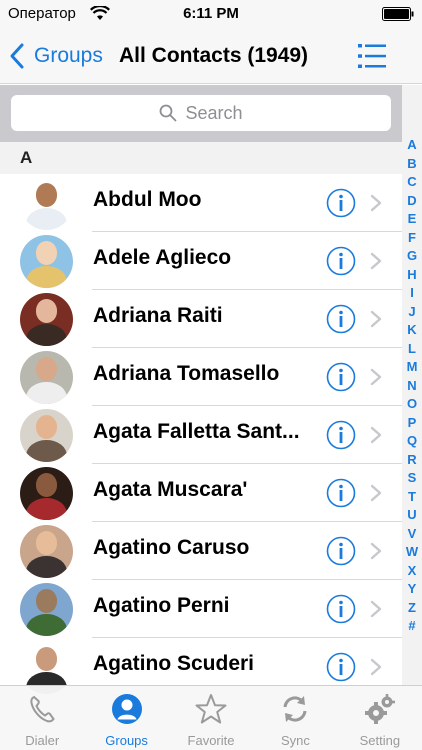  Describe the element at coordinates (379, 709) in the screenshot. I see `gears-icon` at that location.